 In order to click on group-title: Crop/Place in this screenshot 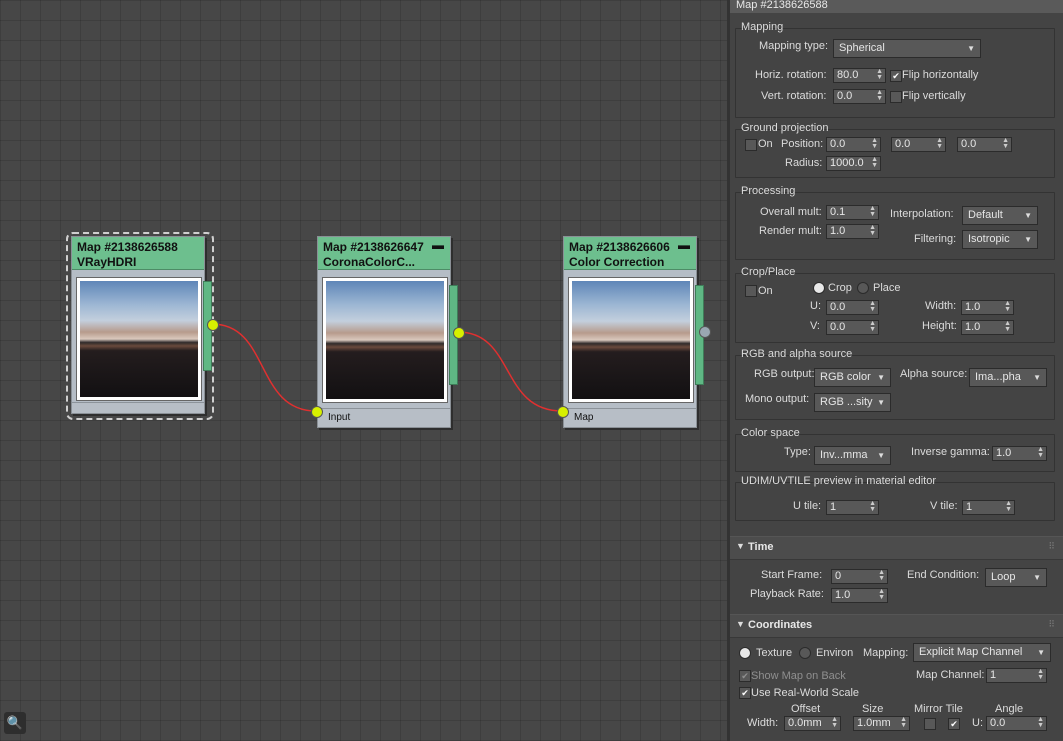, I will do `click(768, 272)`.